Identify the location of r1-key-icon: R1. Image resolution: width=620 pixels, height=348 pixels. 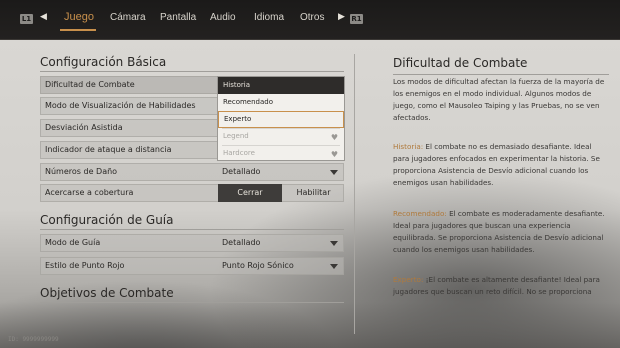
(356, 19).